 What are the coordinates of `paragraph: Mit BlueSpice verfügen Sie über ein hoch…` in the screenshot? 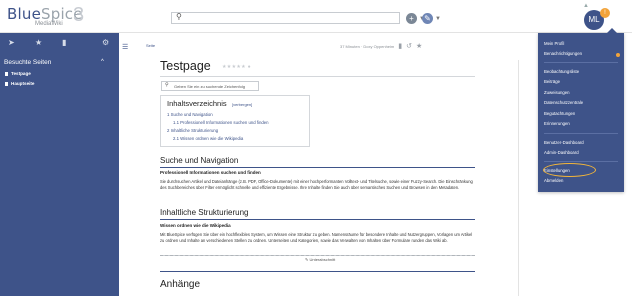 It's located at (316, 238).